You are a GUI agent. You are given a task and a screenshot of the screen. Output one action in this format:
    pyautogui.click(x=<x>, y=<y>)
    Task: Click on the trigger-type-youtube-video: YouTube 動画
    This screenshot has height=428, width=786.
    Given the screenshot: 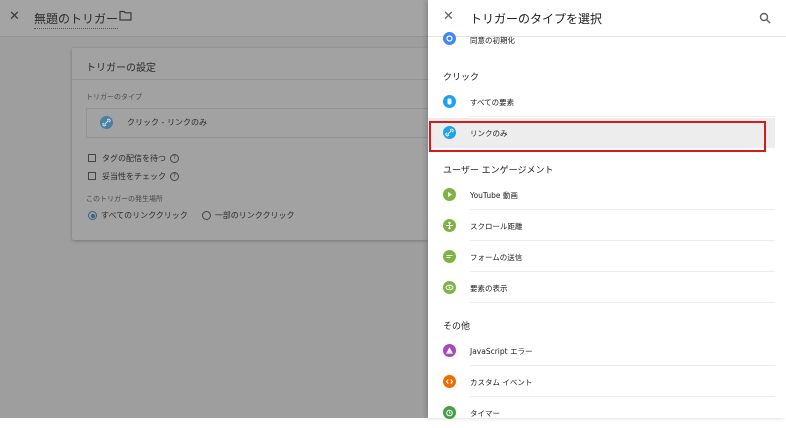 What is the action you would take?
    pyautogui.click(x=601, y=195)
    